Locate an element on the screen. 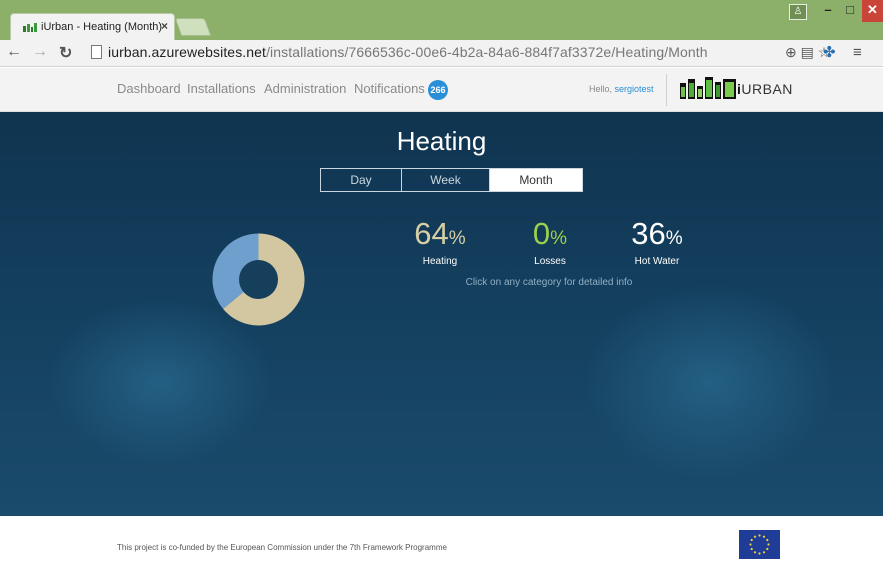  nav-notifications: Notifications is located at coordinates (389, 88).